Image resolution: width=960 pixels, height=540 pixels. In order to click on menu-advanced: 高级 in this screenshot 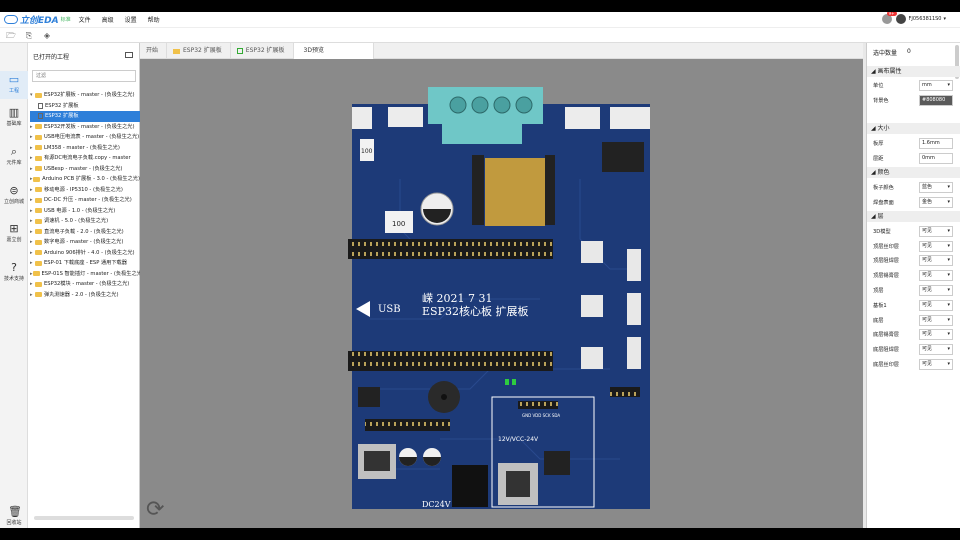, I will do `click(108, 19)`.